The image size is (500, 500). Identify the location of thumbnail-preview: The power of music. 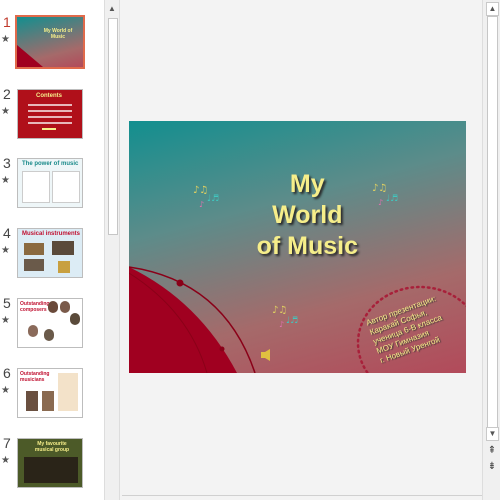
(50, 183).